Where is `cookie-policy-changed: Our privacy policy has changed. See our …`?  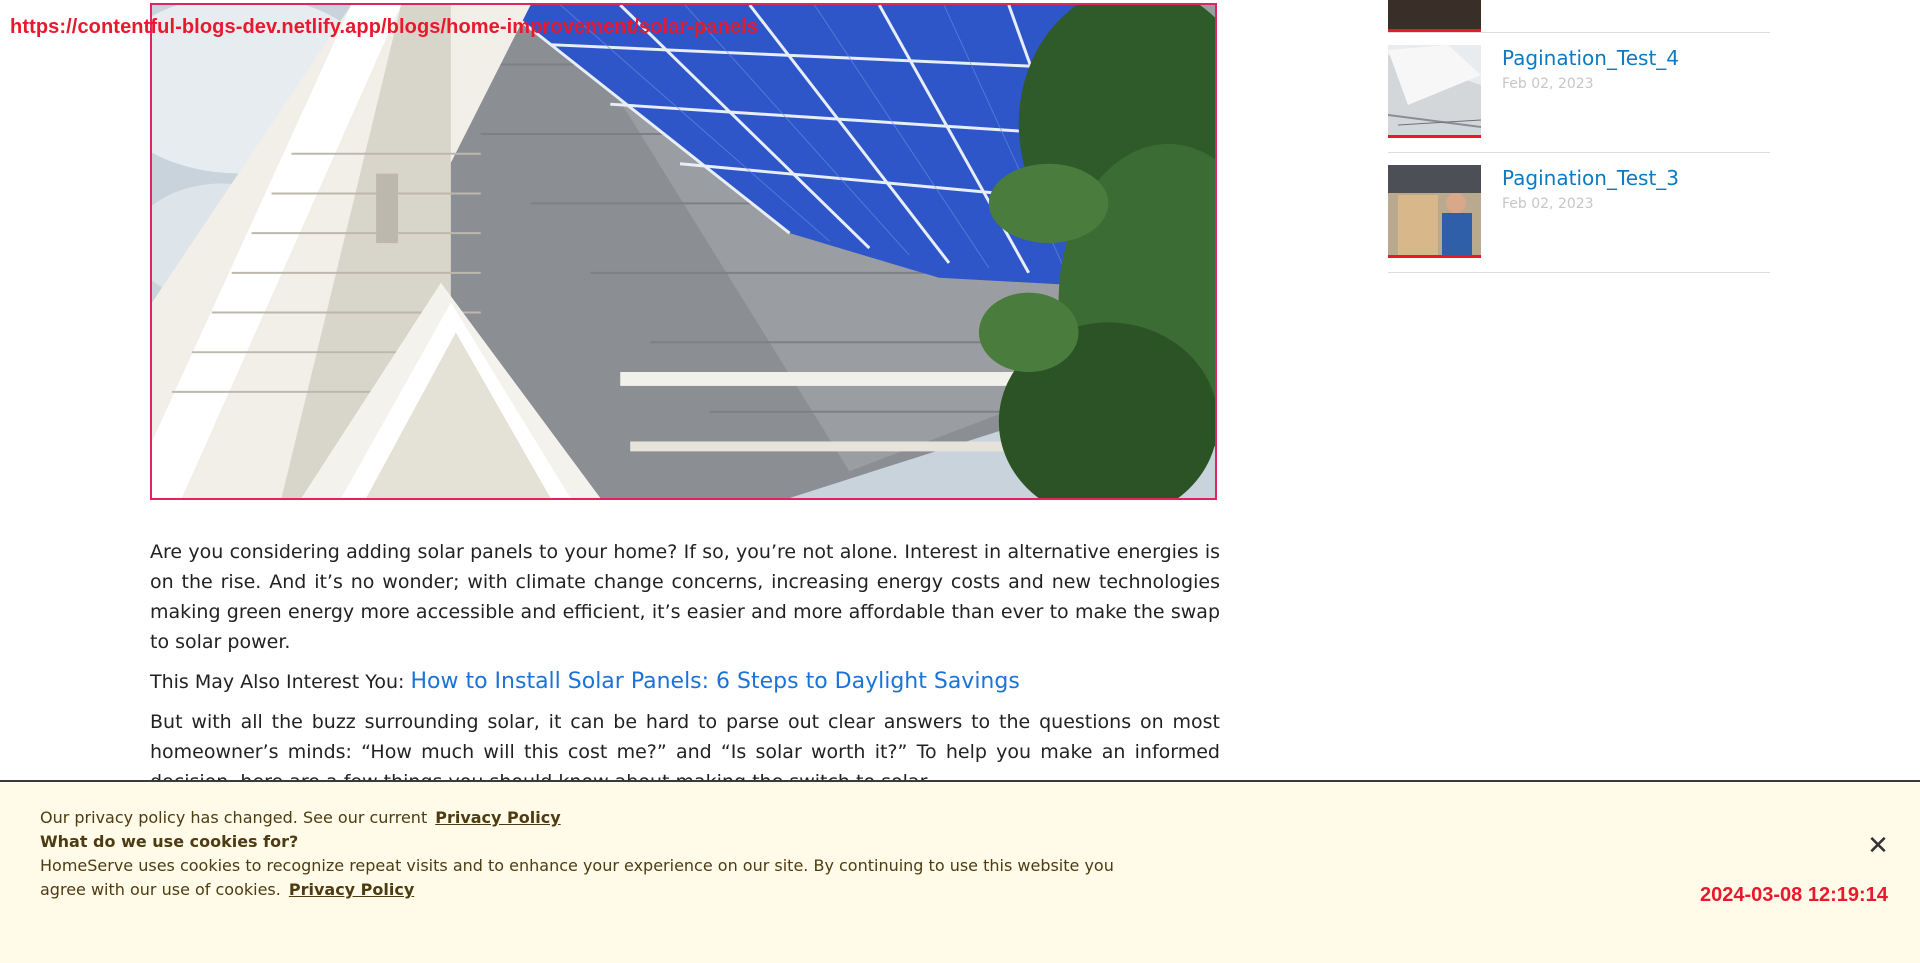
cookie-policy-changed: Our privacy policy has changed. See our … is located at coordinates (300, 818).